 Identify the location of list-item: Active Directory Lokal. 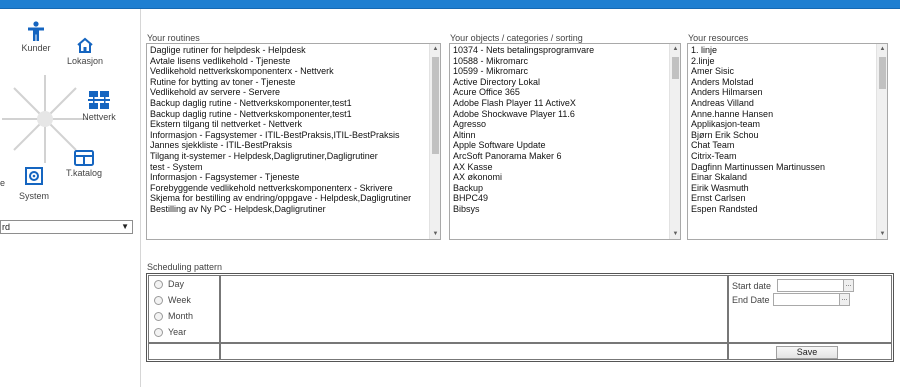
(566, 82).